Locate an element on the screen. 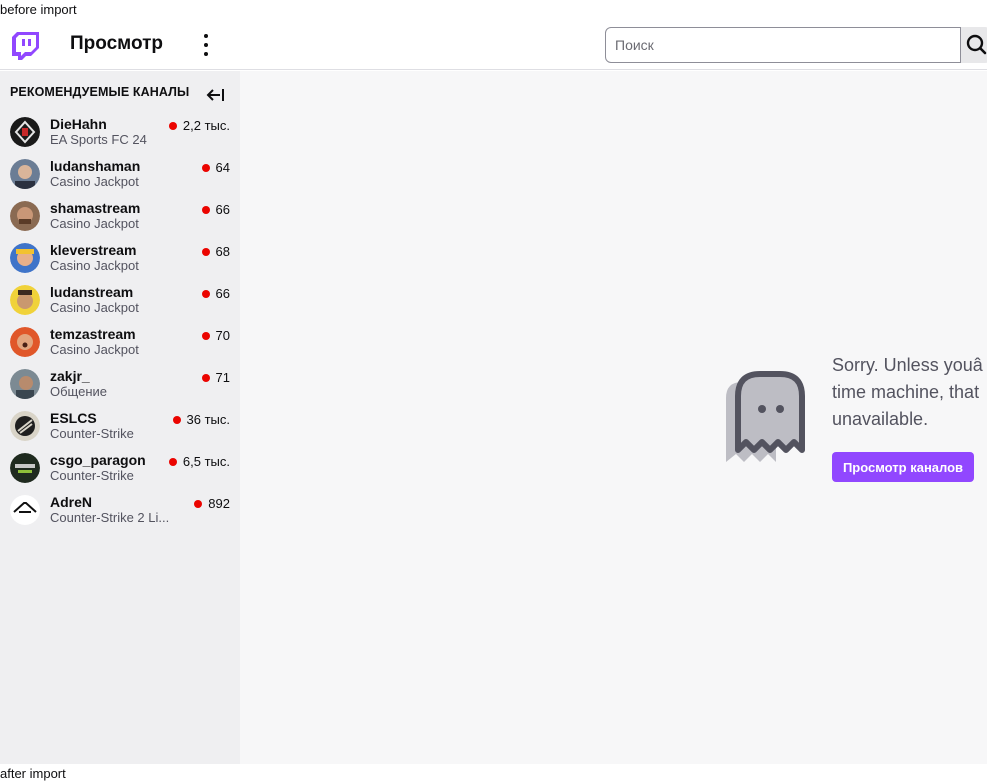  viewer-count-text: 71 is located at coordinates (222, 377).